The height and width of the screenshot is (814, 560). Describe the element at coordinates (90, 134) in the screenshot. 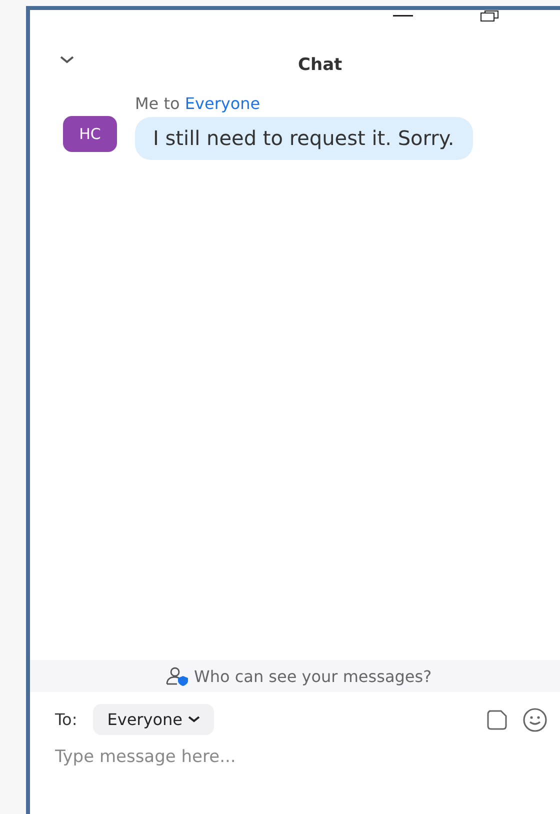

I see `avatar: HC` at that location.